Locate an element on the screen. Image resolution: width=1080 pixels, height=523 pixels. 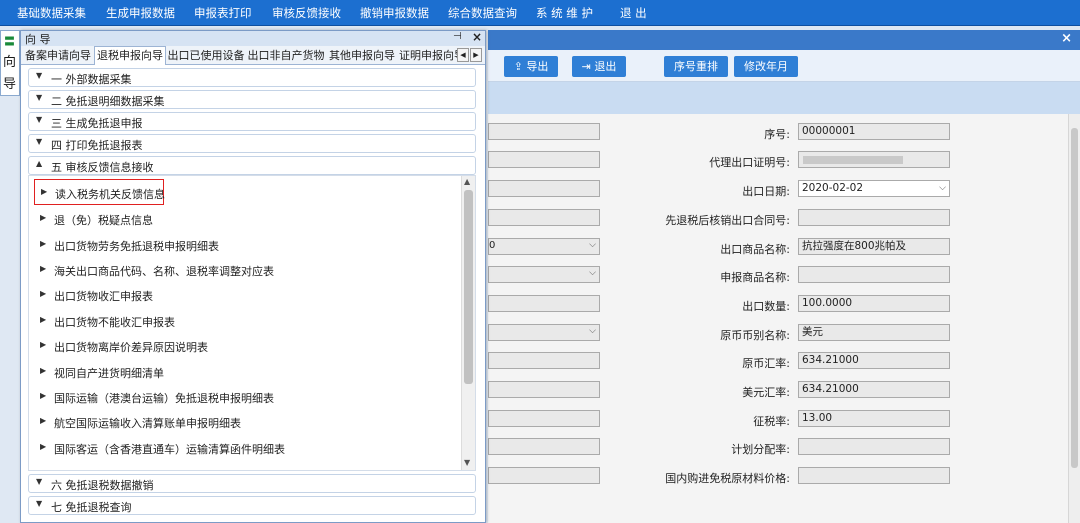
field-label-quantity: 出口数量: is located at coordinates (766, 306).